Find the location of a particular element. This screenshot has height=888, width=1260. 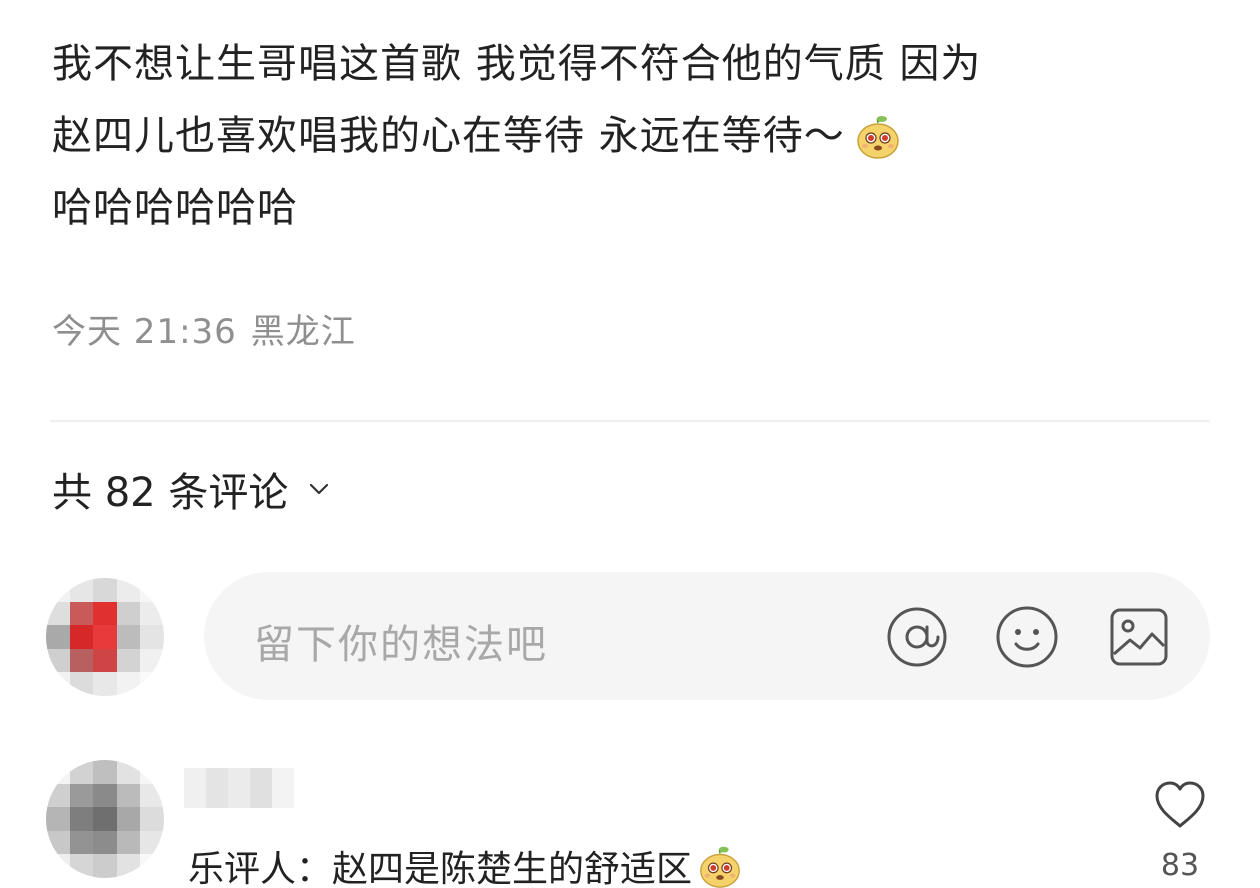

chevron-down-icon is located at coordinates (319, 489).